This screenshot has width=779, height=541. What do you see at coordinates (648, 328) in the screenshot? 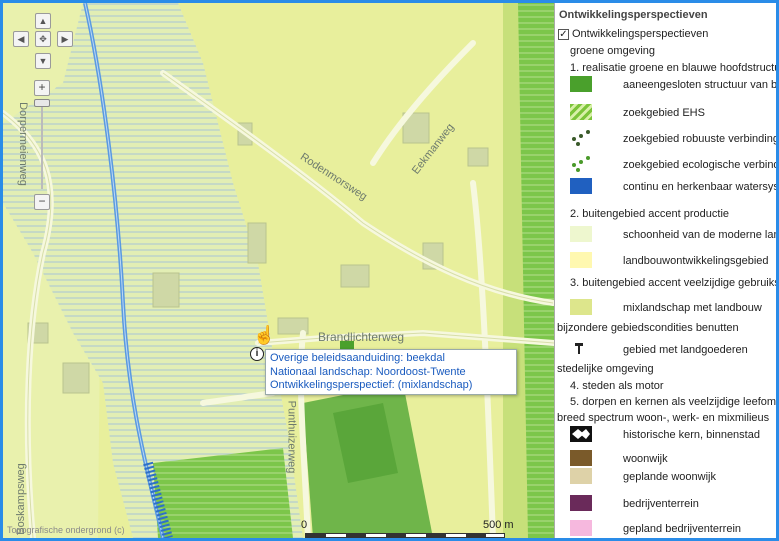
I see `legend-heading: bijzondere gebiedscondities benutten` at bounding box center [648, 328].